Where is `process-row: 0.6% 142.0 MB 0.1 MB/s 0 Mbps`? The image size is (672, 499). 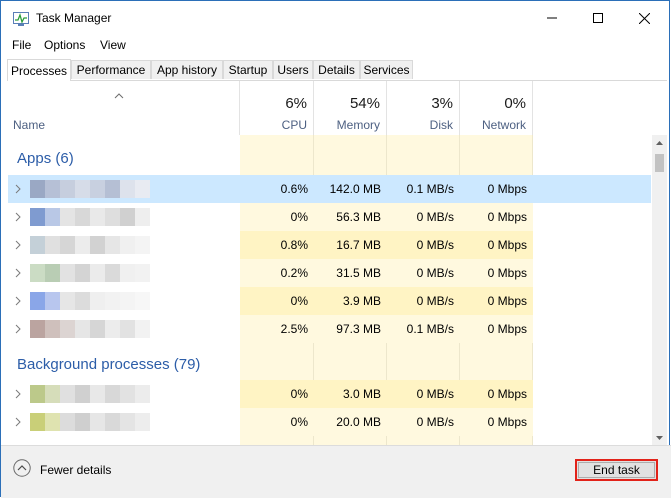
process-row: 0.6% 142.0 MB 0.1 MB/s 0 Mbps is located at coordinates (329, 189).